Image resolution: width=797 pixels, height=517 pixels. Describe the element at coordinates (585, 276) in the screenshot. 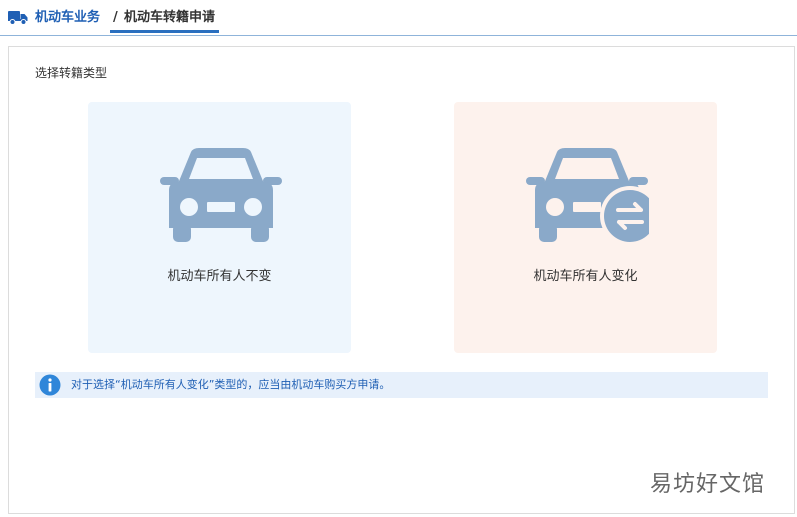

I see `option-label: 机动车所有人变化` at that location.